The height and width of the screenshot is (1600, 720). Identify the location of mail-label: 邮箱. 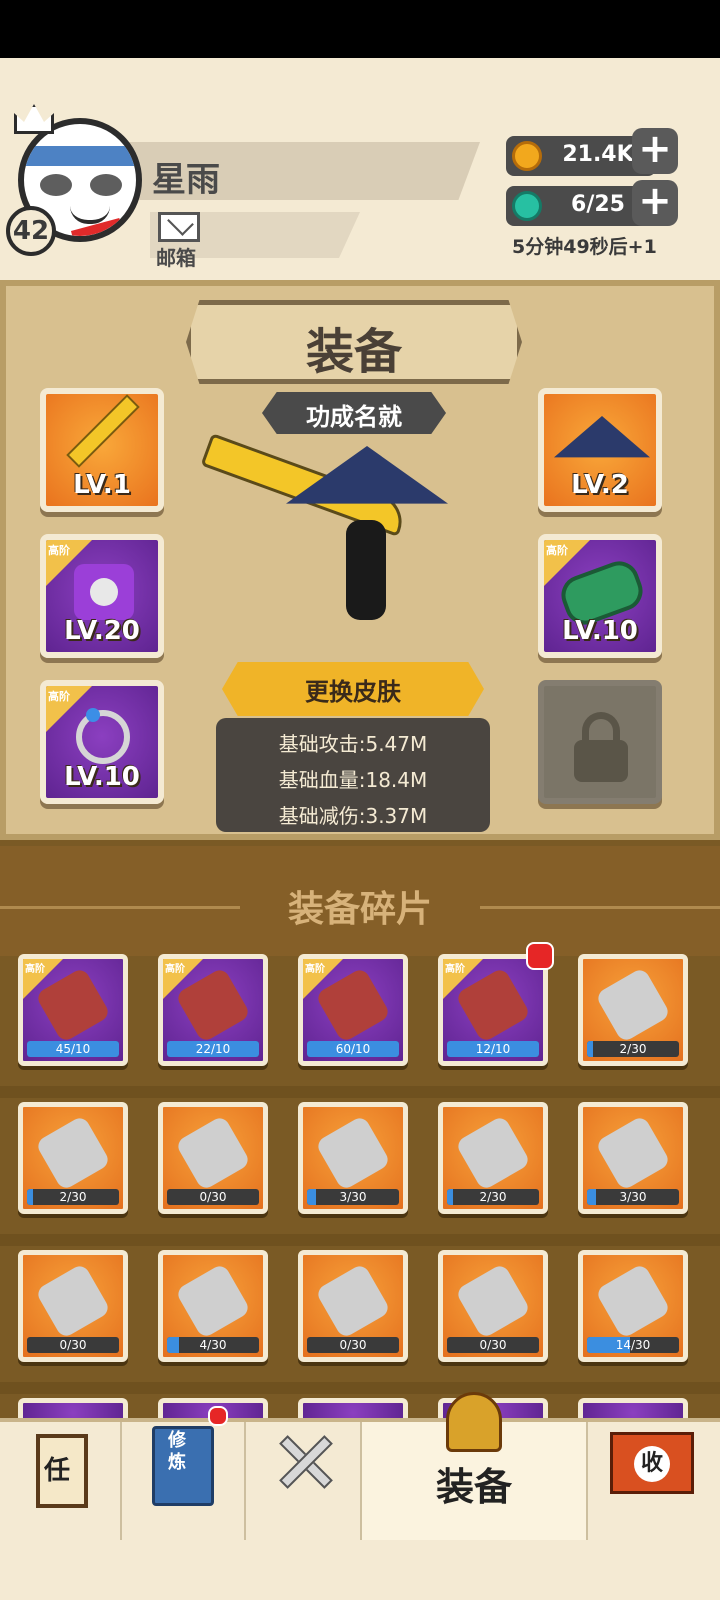
(176, 256).